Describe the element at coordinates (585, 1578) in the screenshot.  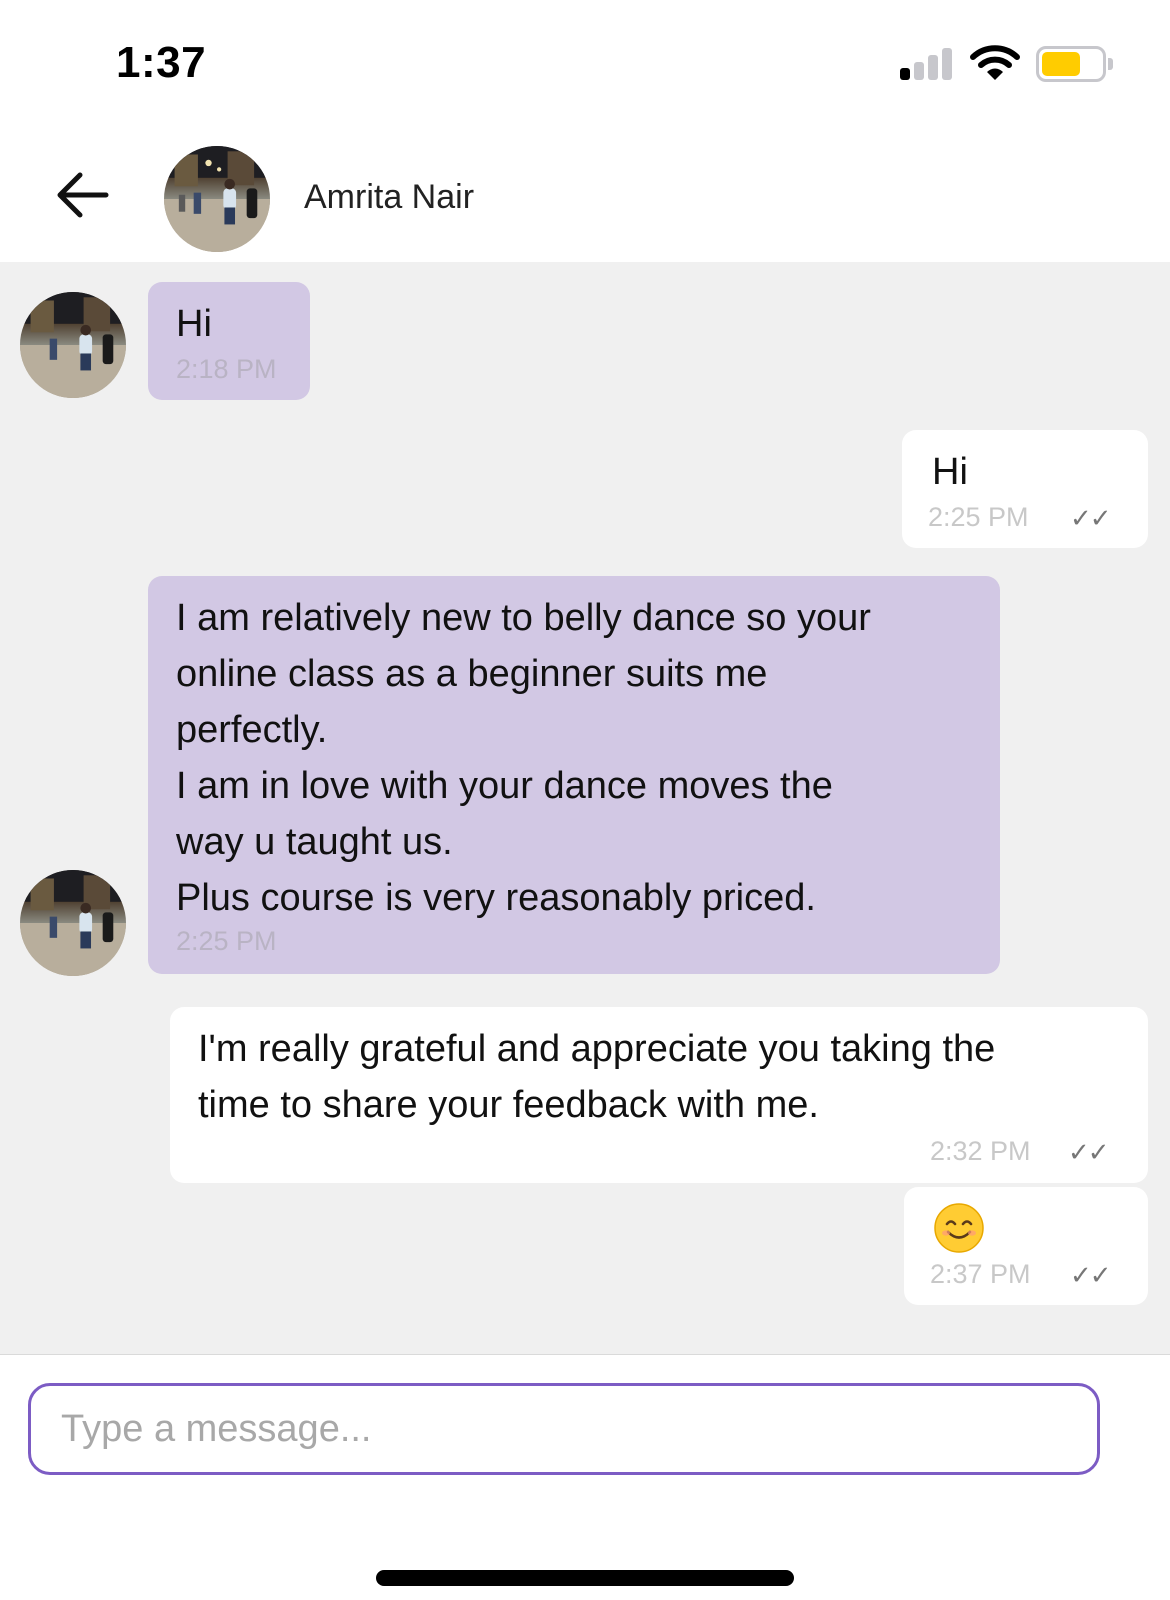
I see `home-indicator` at that location.